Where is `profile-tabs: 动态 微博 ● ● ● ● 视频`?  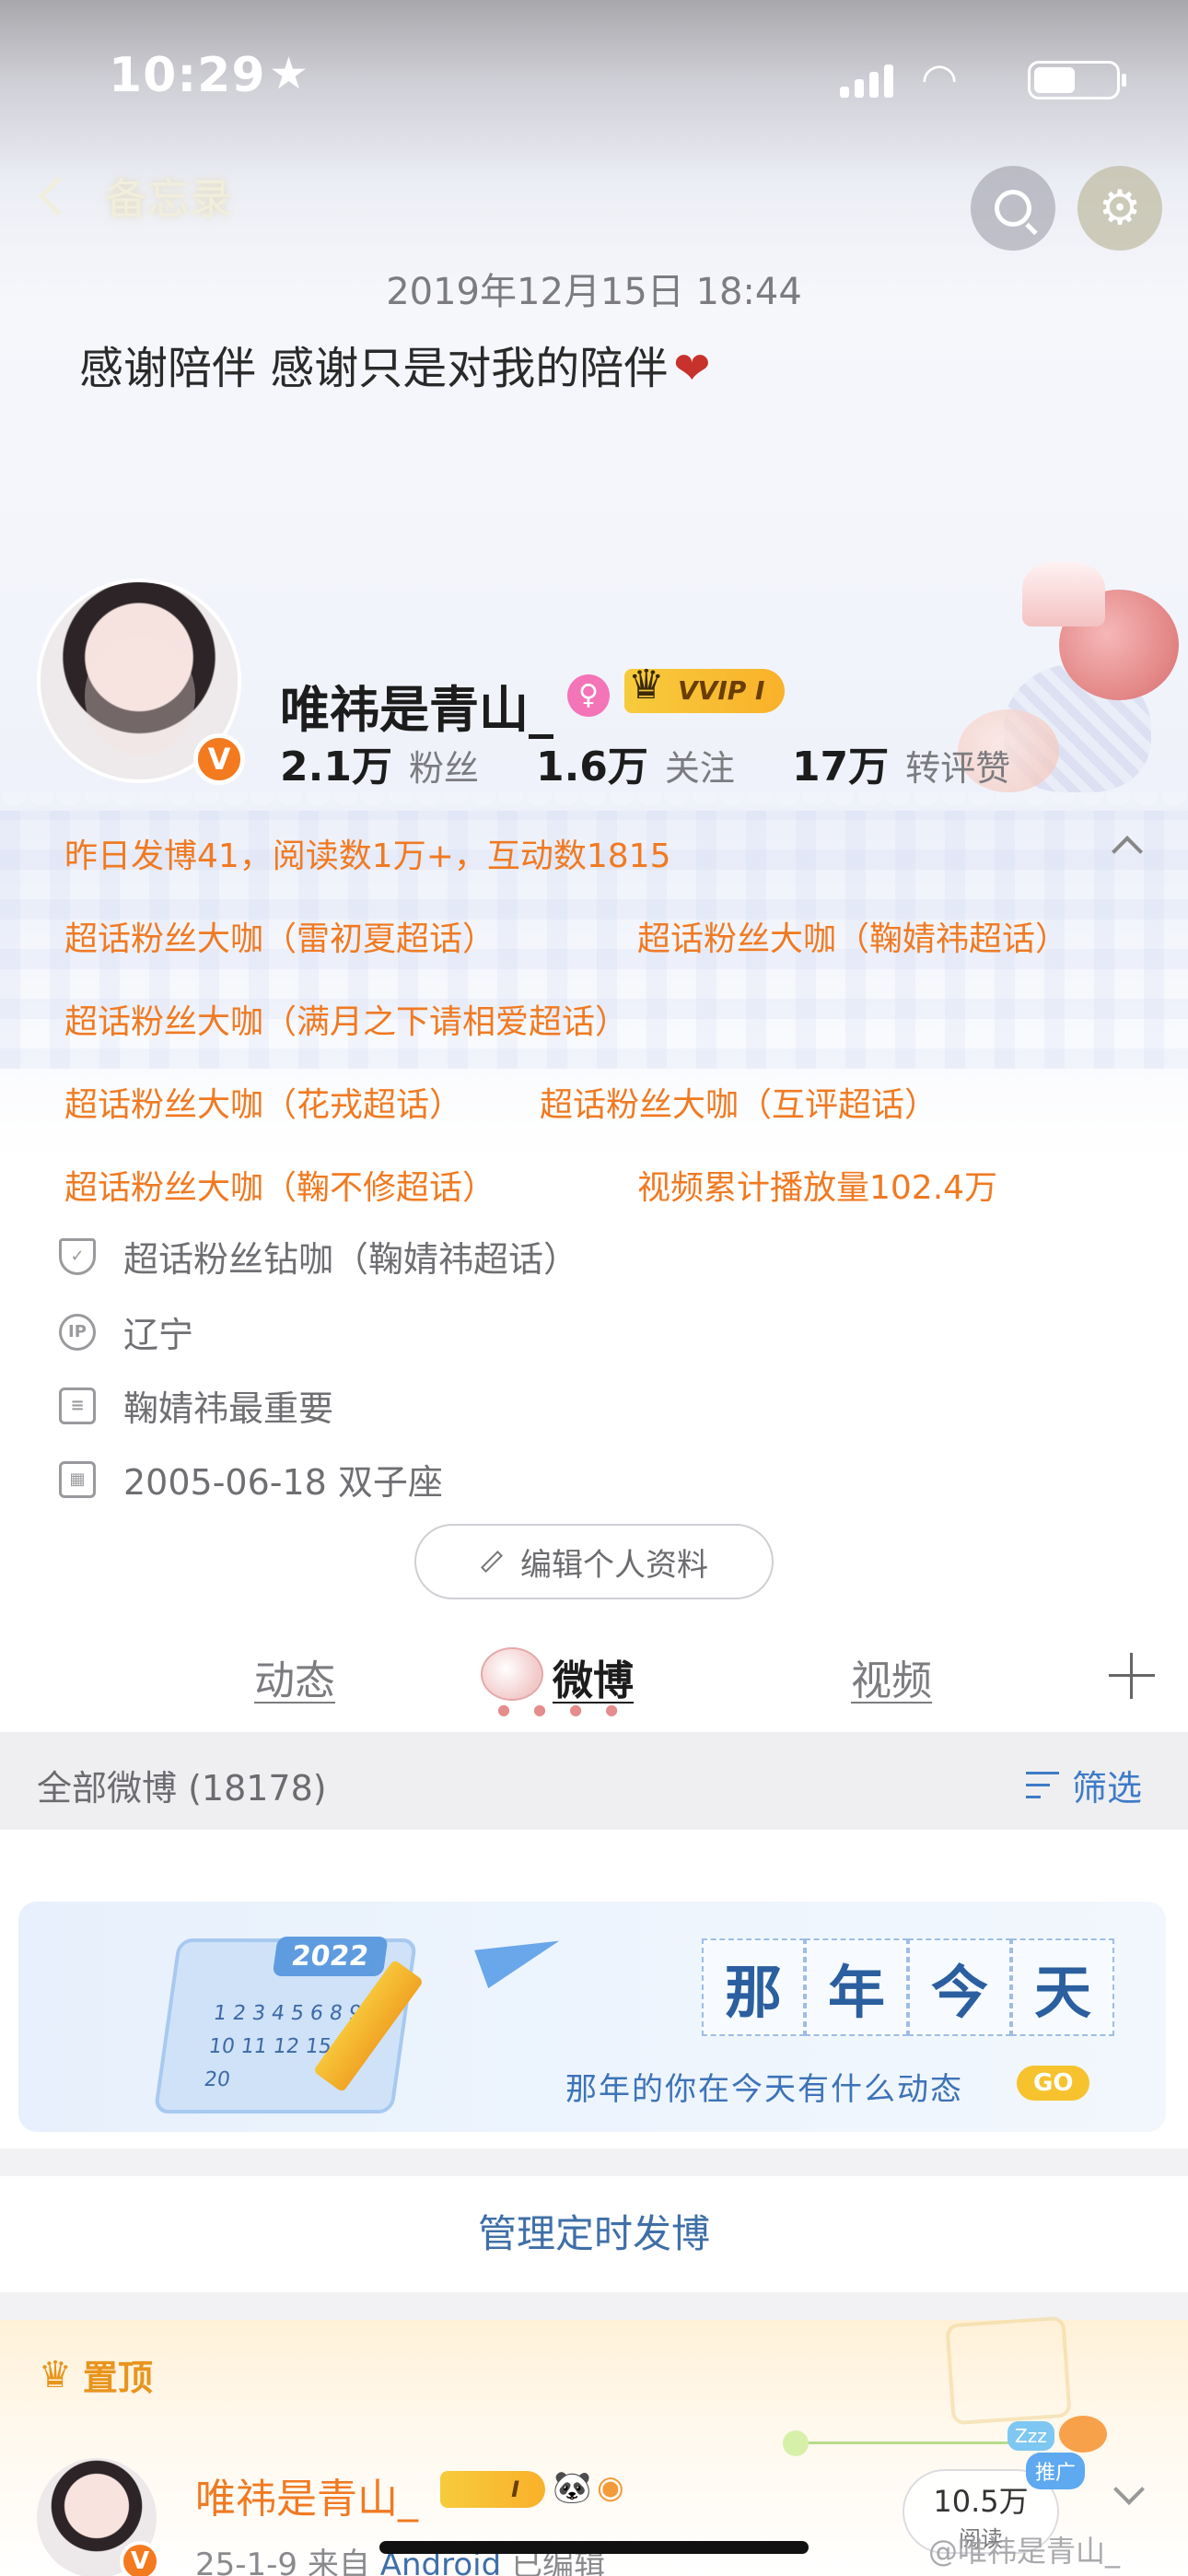 profile-tabs: 动态 微博 ● ● ● ● 视频 is located at coordinates (594, 1681).